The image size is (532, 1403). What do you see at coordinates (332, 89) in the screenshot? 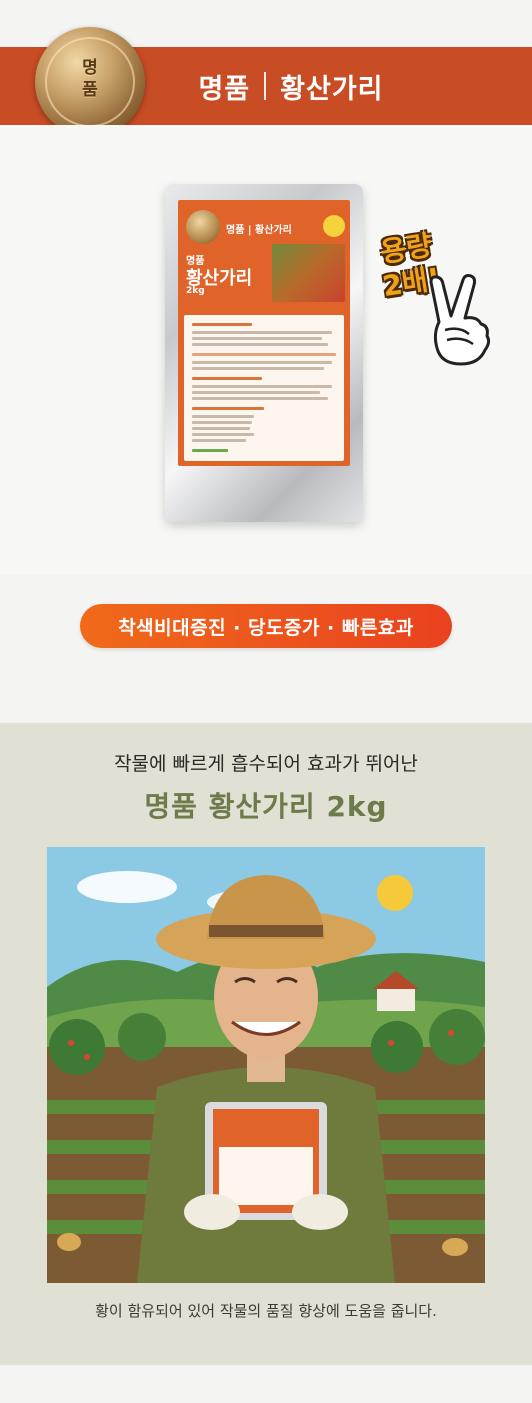
I see `title-product: 황산가리` at bounding box center [332, 89].